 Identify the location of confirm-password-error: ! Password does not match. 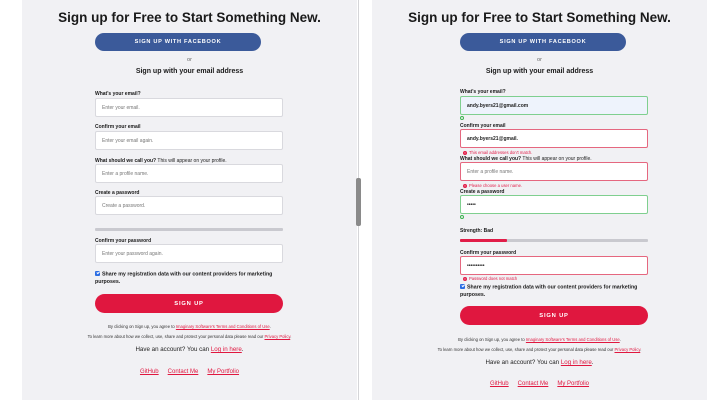
(490, 278).